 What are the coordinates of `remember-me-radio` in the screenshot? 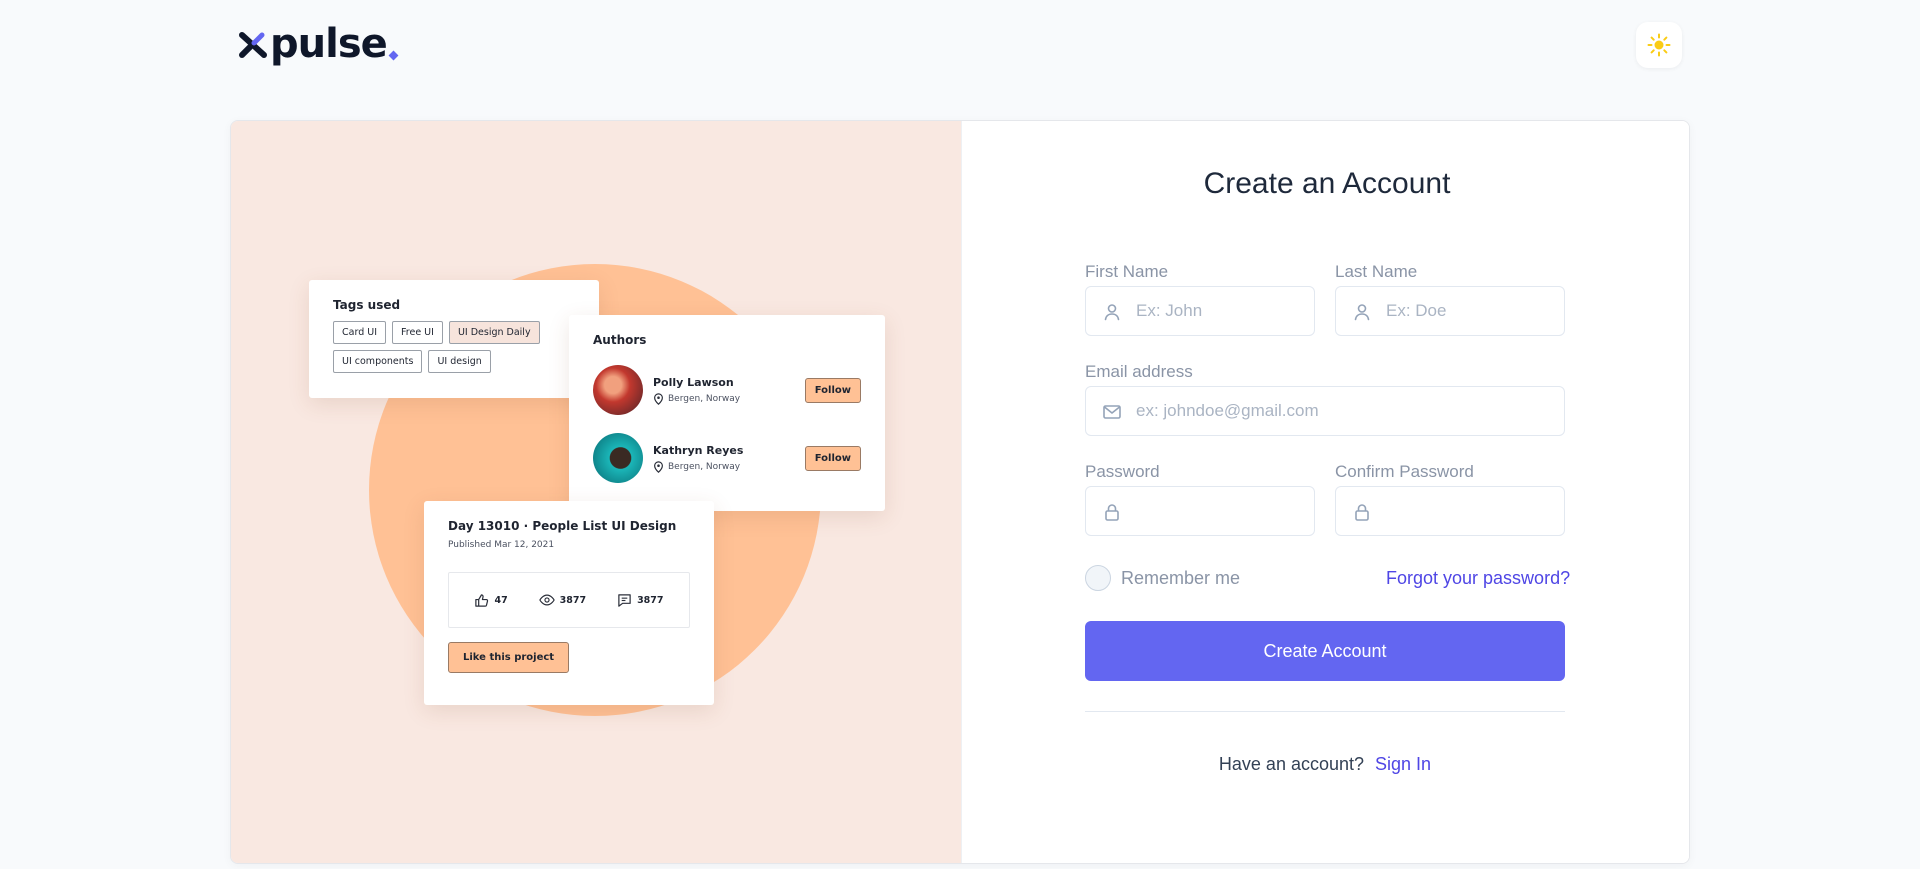 It's located at (1098, 578).